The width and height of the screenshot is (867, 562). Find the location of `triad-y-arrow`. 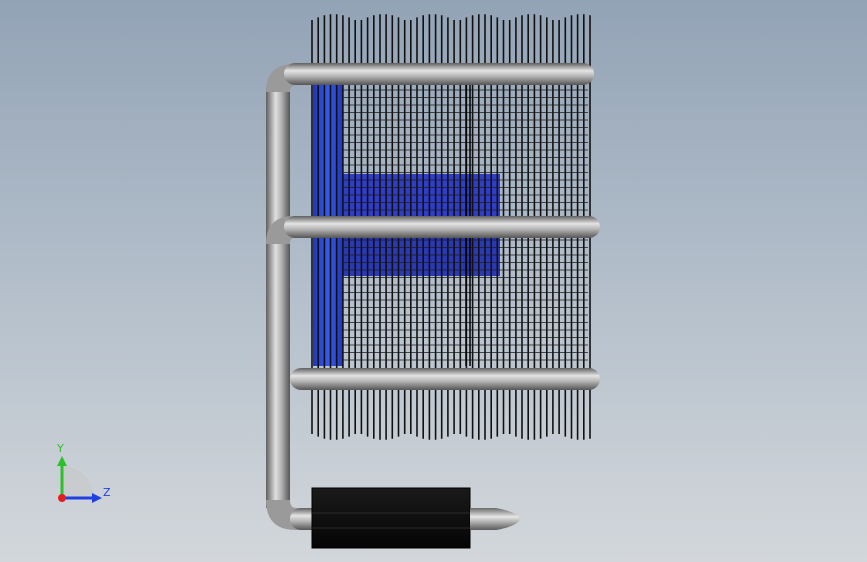

triad-y-arrow is located at coordinates (62, 461).